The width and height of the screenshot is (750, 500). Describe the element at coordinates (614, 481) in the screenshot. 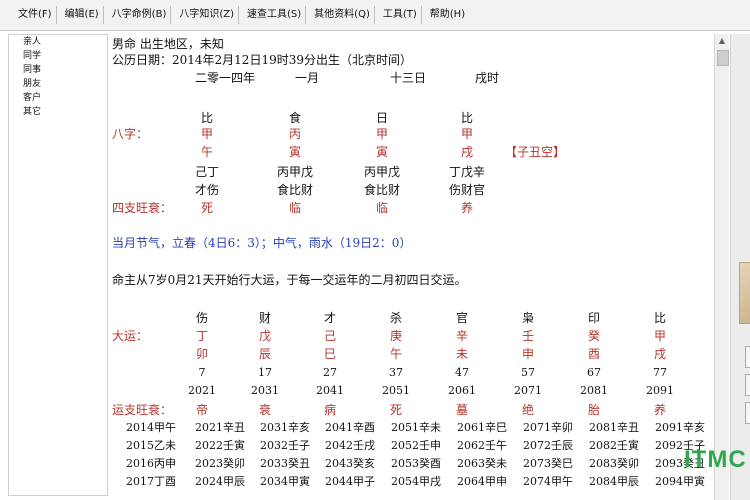

I see `liunian-3-7: 2084甲辰` at that location.